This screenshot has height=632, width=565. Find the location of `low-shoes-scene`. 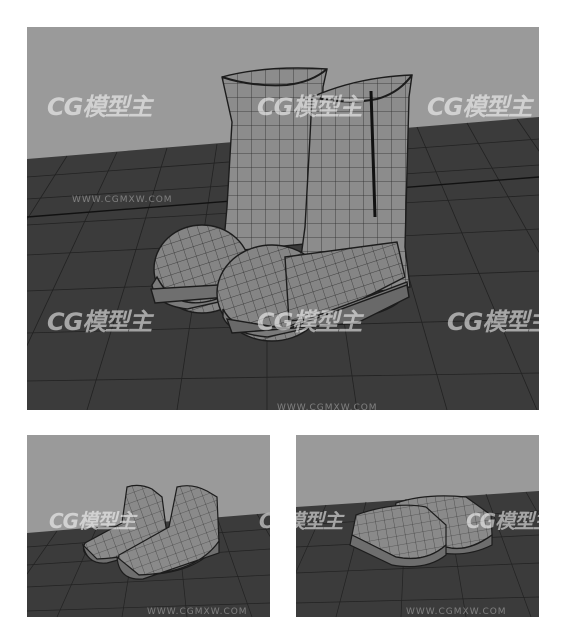

low-shoes-scene is located at coordinates (148, 550).